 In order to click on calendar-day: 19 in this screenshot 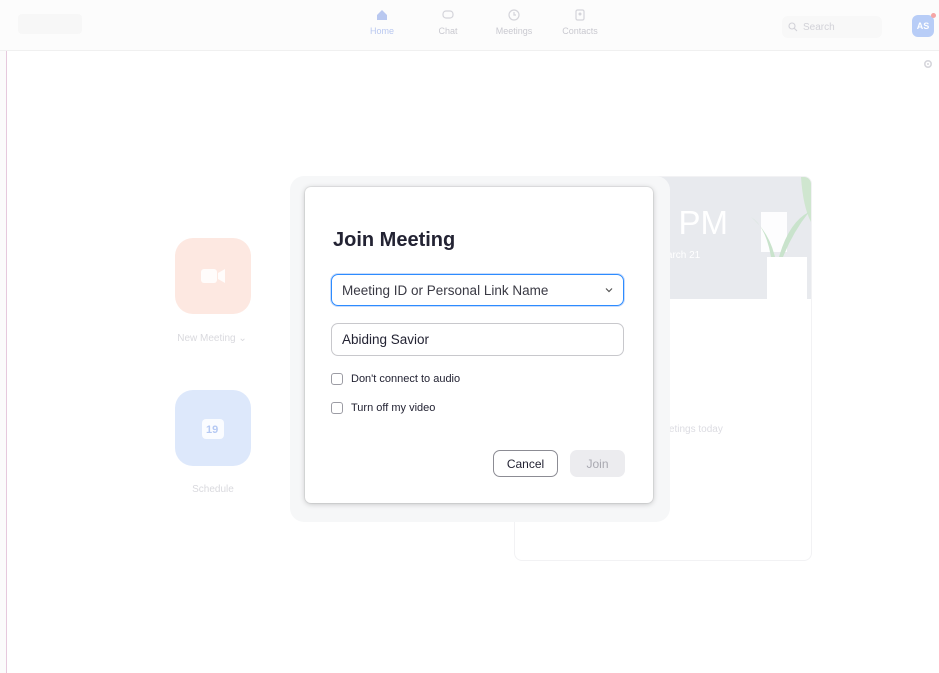, I will do `click(212, 430)`.